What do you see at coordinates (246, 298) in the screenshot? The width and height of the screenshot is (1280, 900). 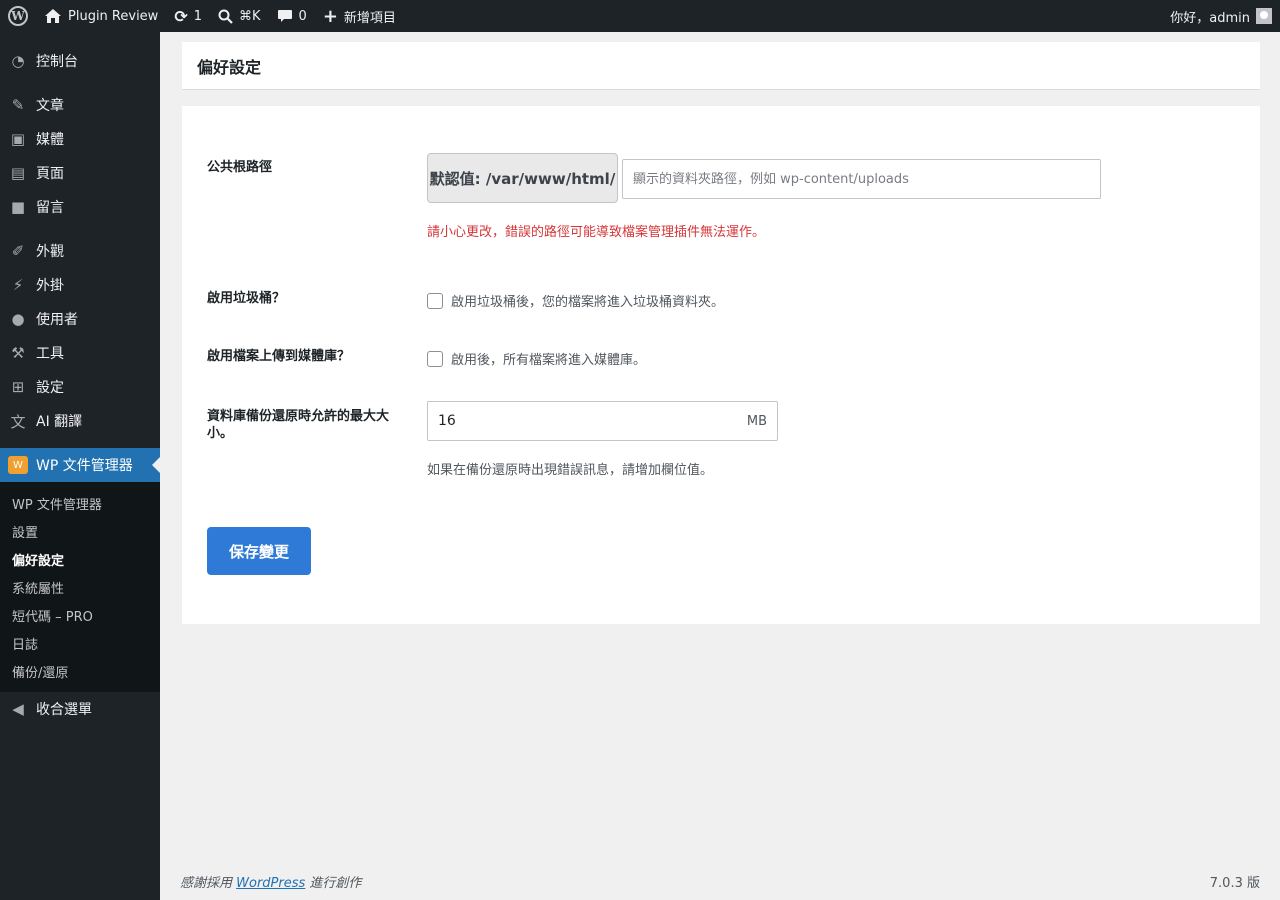 I see `trash-label: 啟用垃圾桶？` at bounding box center [246, 298].